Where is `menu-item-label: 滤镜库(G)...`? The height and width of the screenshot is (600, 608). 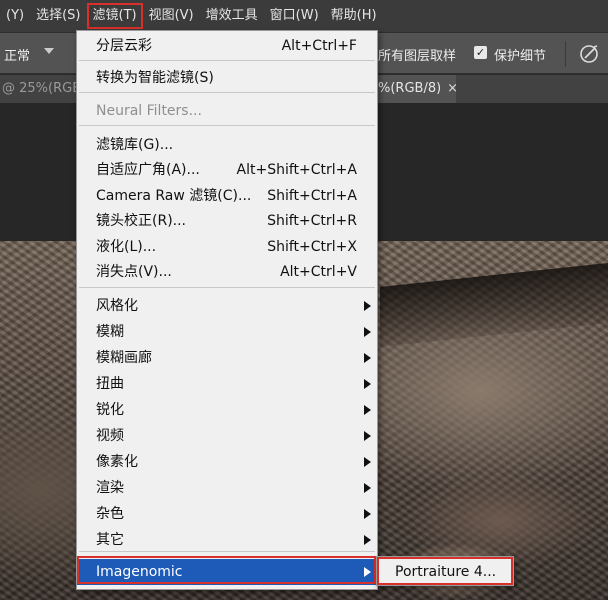
menu-item-label: 滤镜库(G)... is located at coordinates (135, 145).